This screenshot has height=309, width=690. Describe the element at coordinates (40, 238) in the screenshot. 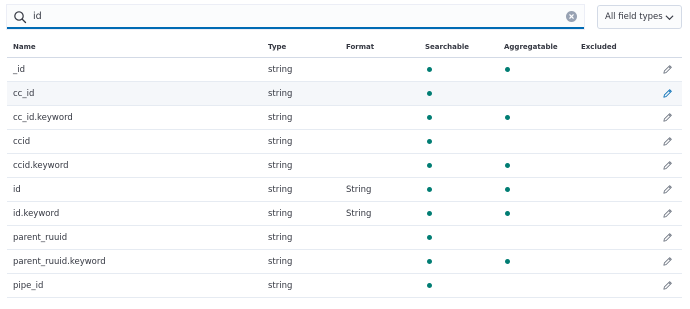

I see `field-name: parent_ruuid` at that location.